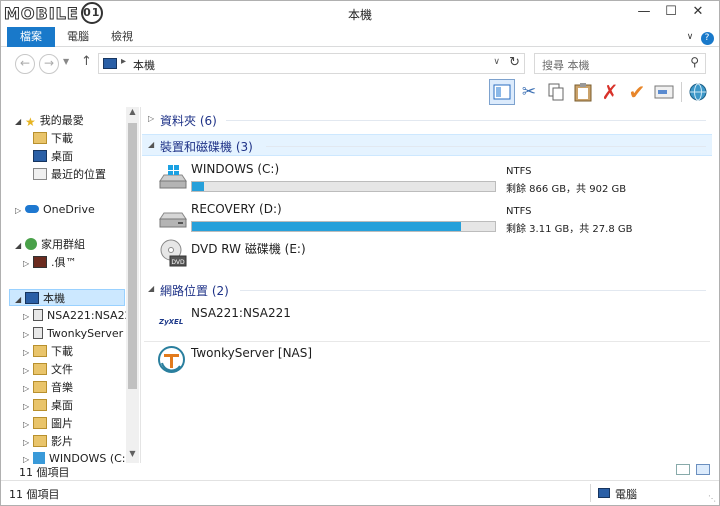  Describe the element at coordinates (31, 244) in the screenshot. I see `homegroup-icon` at that location.